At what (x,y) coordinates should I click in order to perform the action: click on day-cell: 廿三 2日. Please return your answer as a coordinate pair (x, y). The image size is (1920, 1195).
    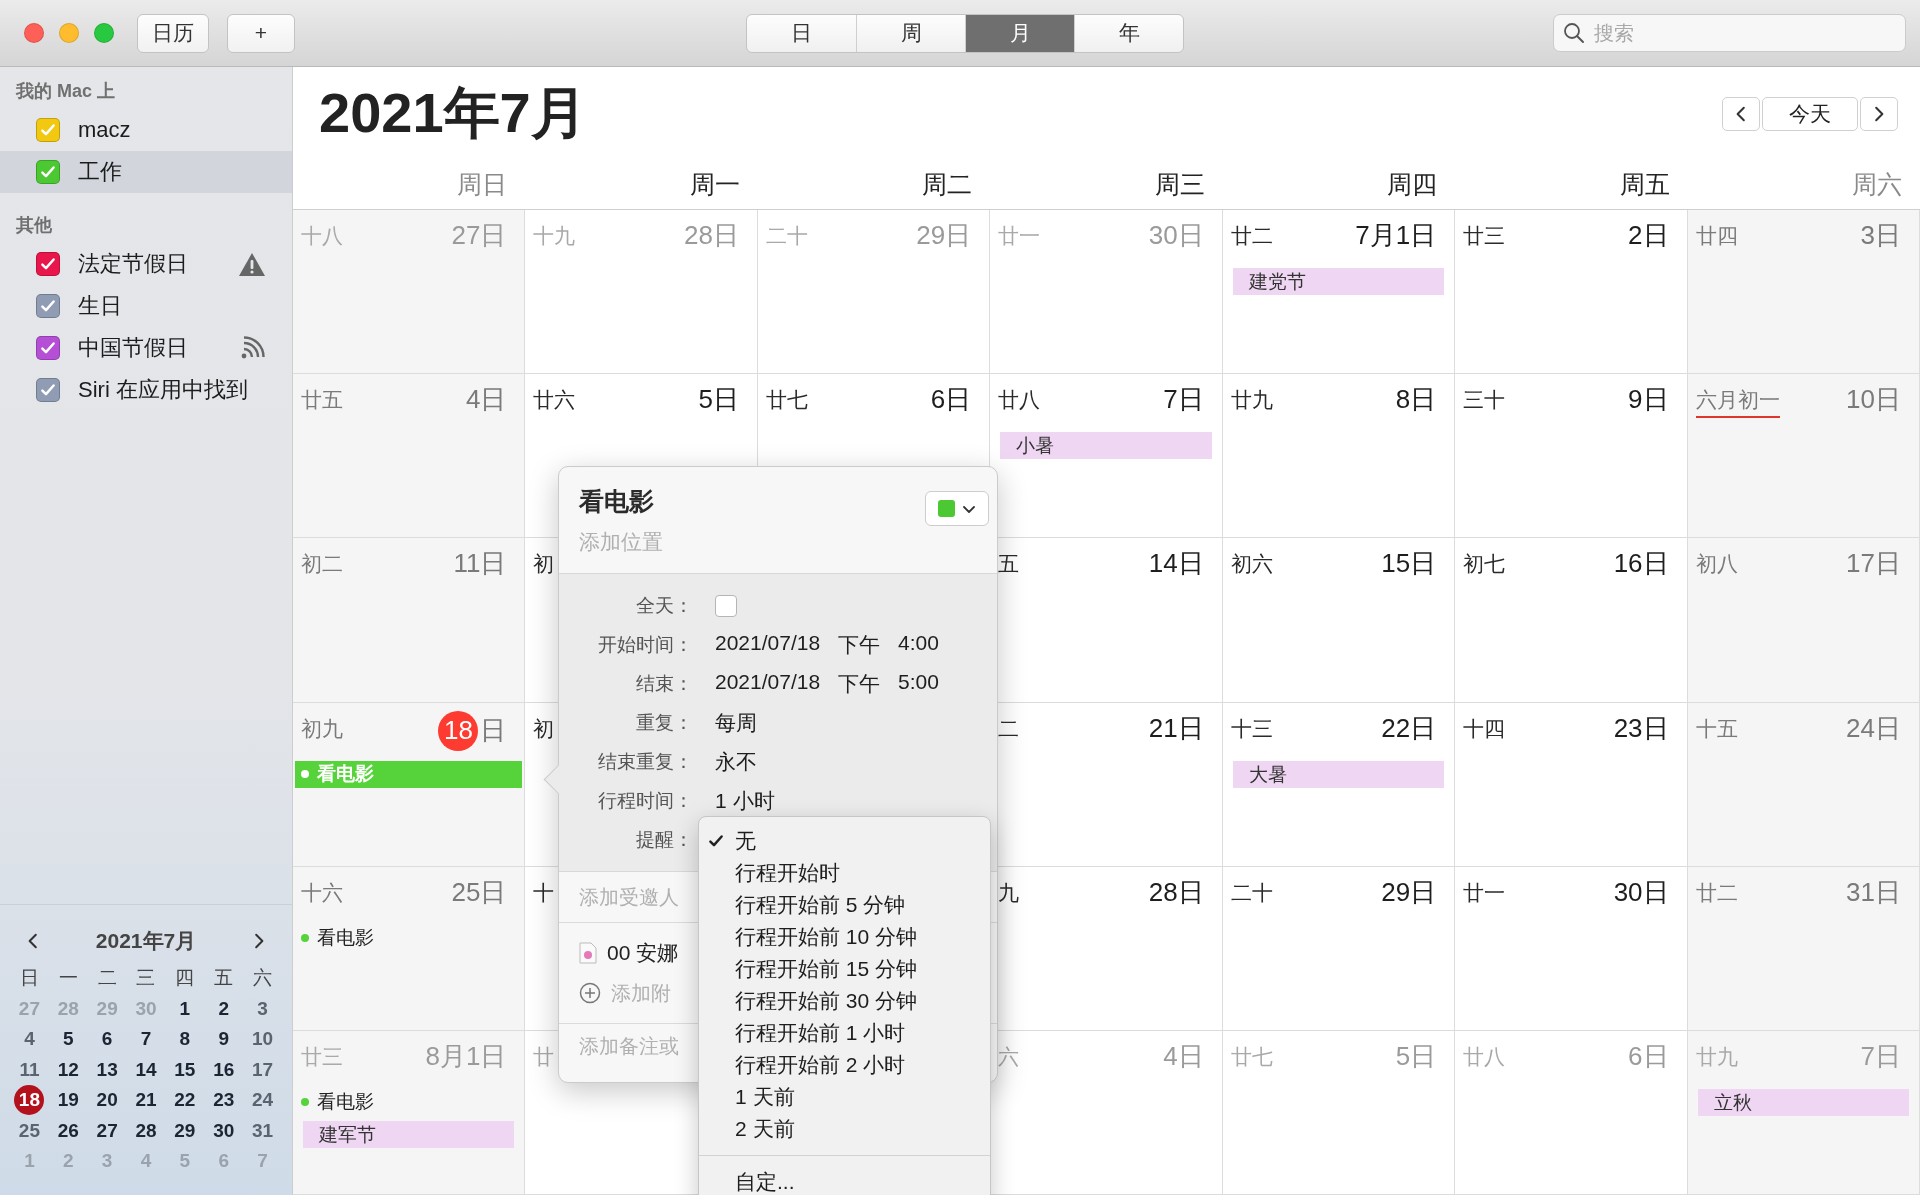
    Looking at the image, I should click on (1571, 292).